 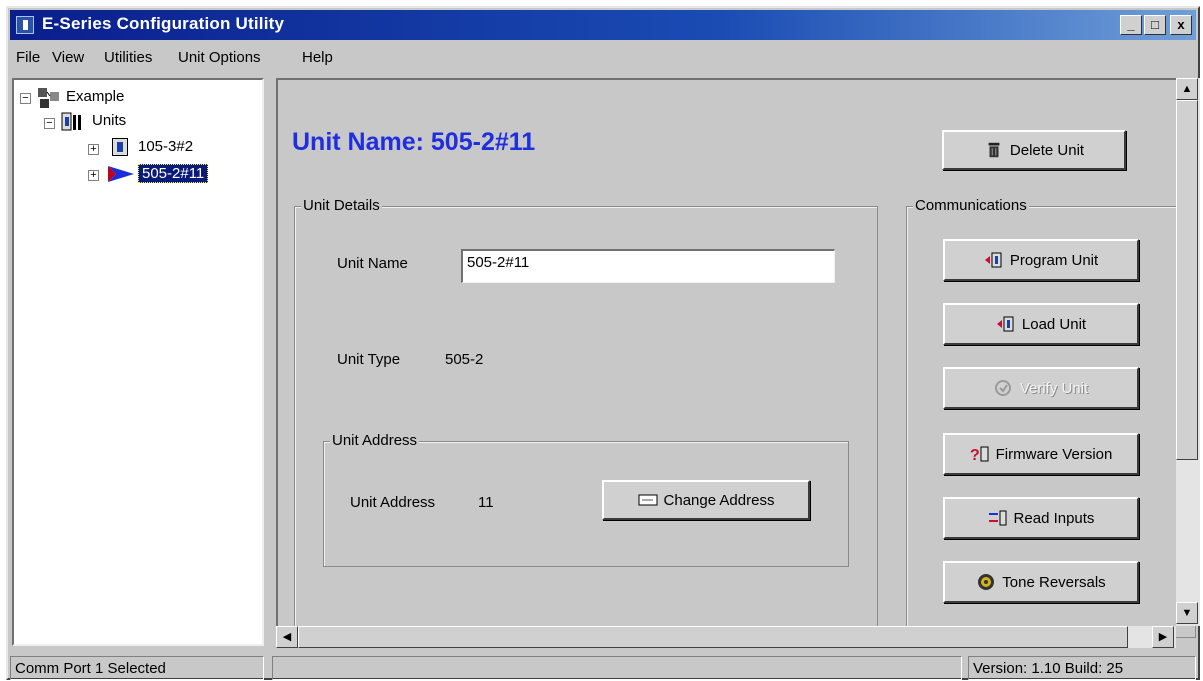 I want to click on tone-speaker-icon, so click(x=986, y=582).